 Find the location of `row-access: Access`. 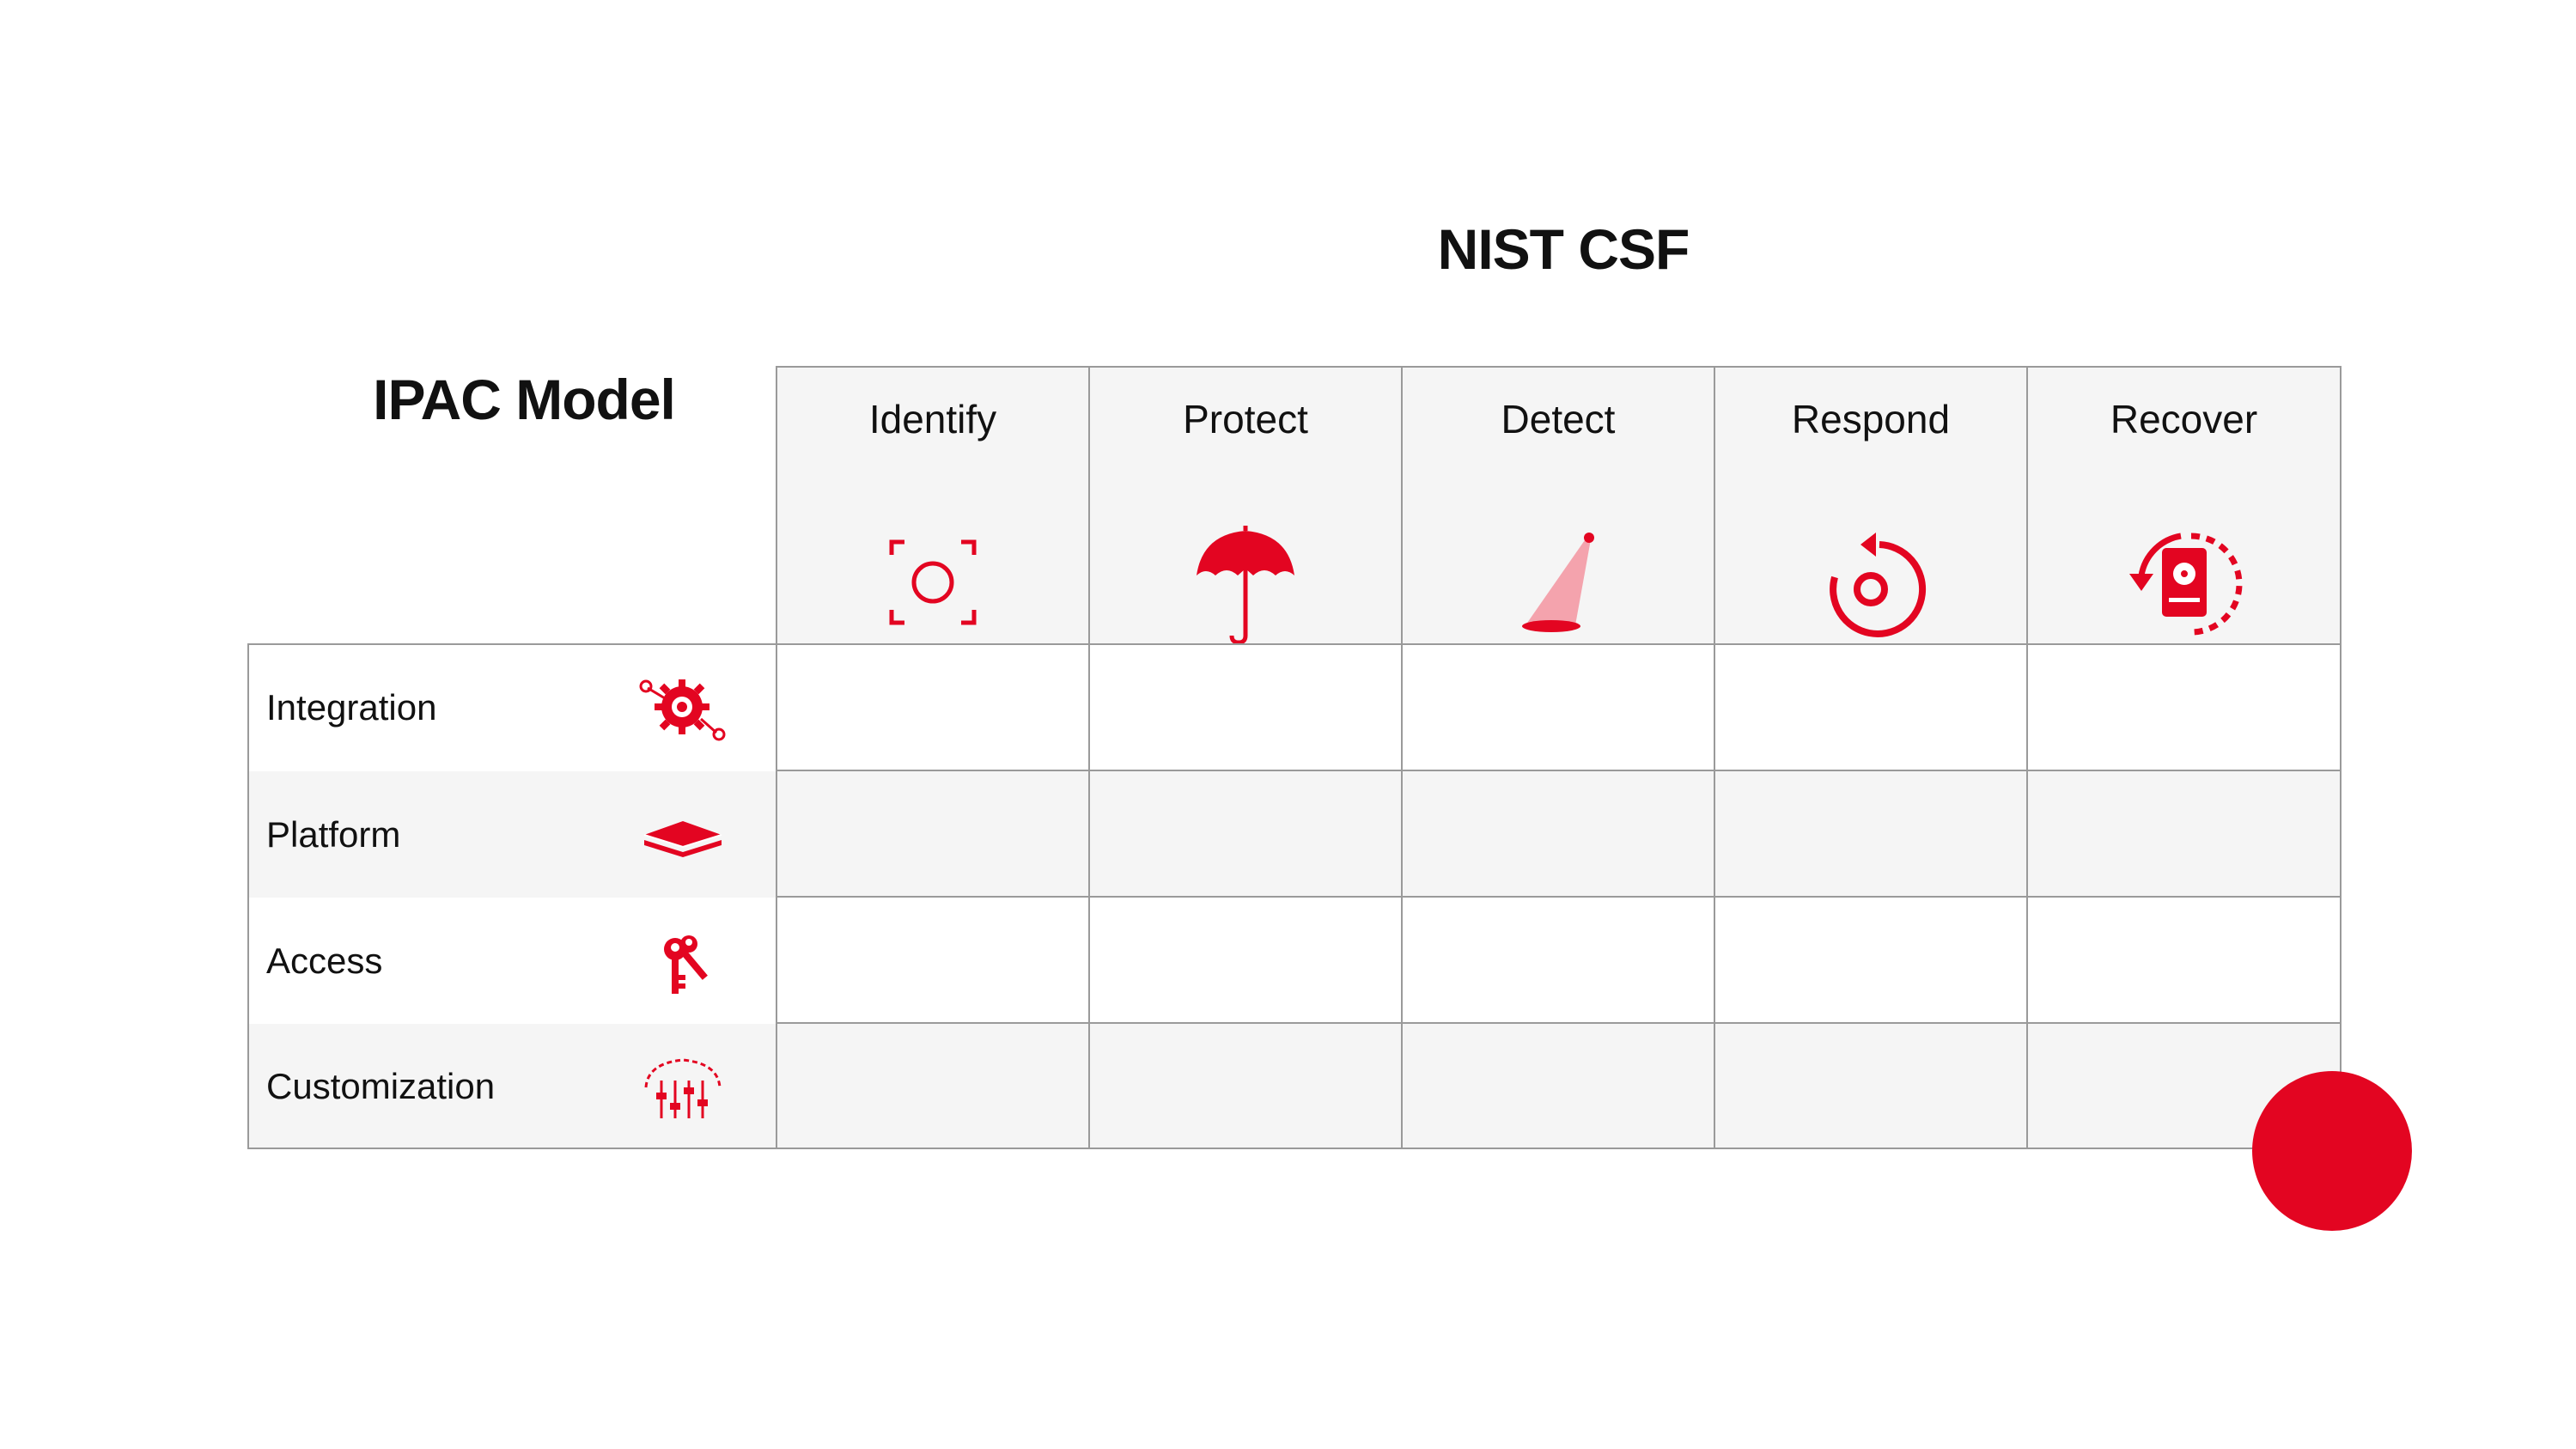

row-access: Access is located at coordinates (512, 961).